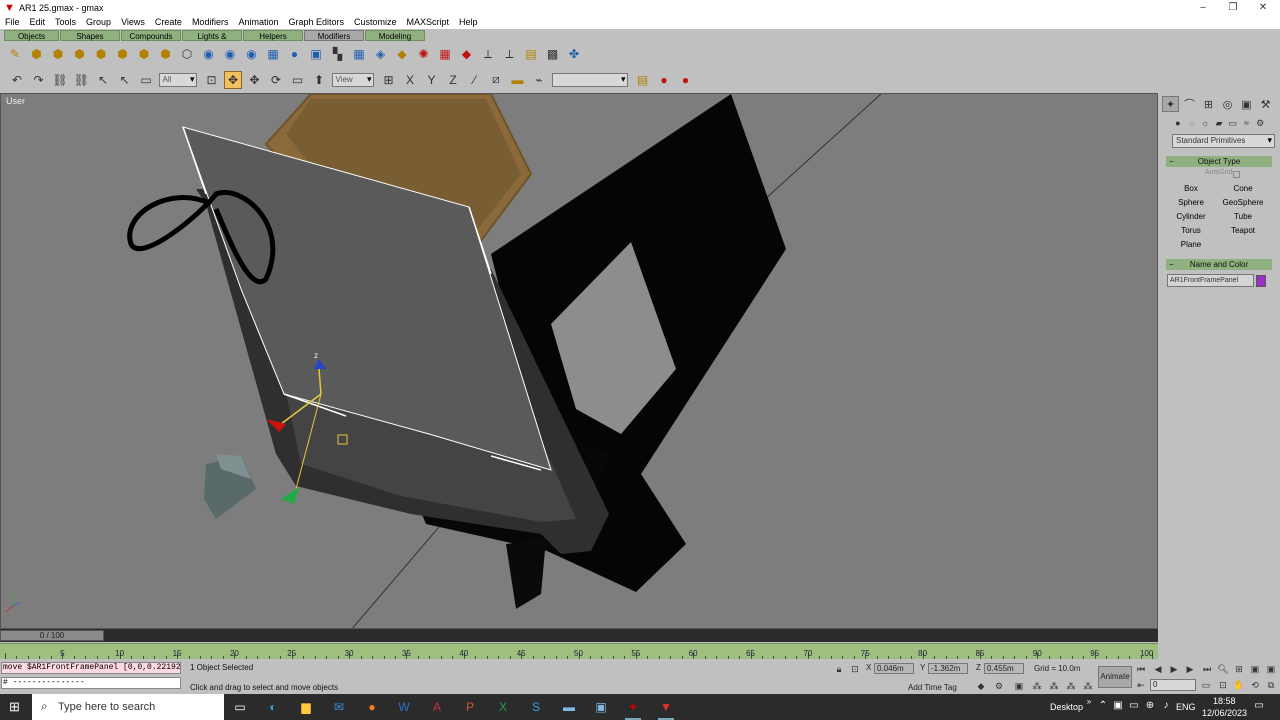 This screenshot has height=720, width=1280. What do you see at coordinates (467, 54) in the screenshot?
I see `mesh-select-modifier-icon: ◆` at bounding box center [467, 54].